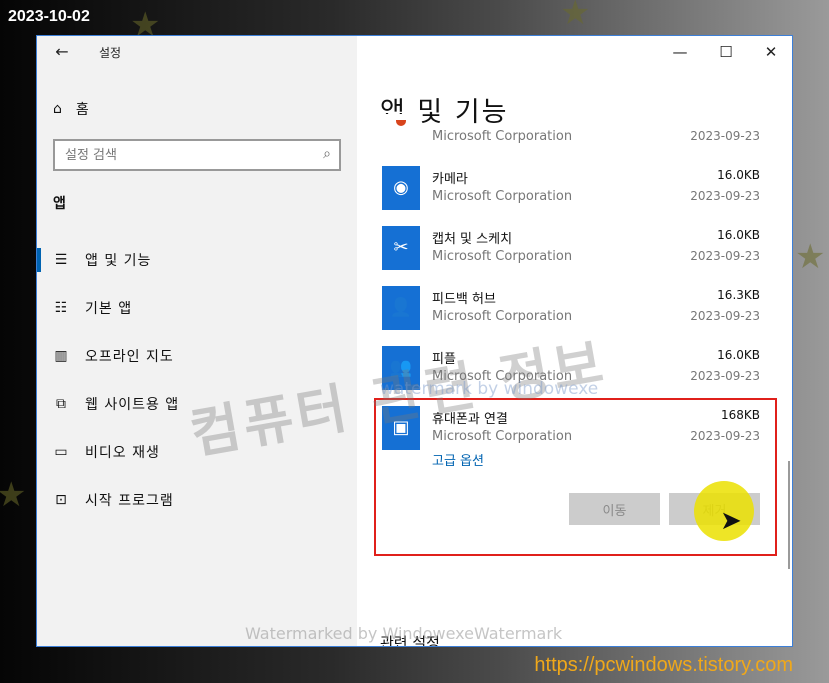 The image size is (829, 683). Describe the element at coordinates (61, 308) in the screenshot. I see `default-apps-icon: ☷` at that location.